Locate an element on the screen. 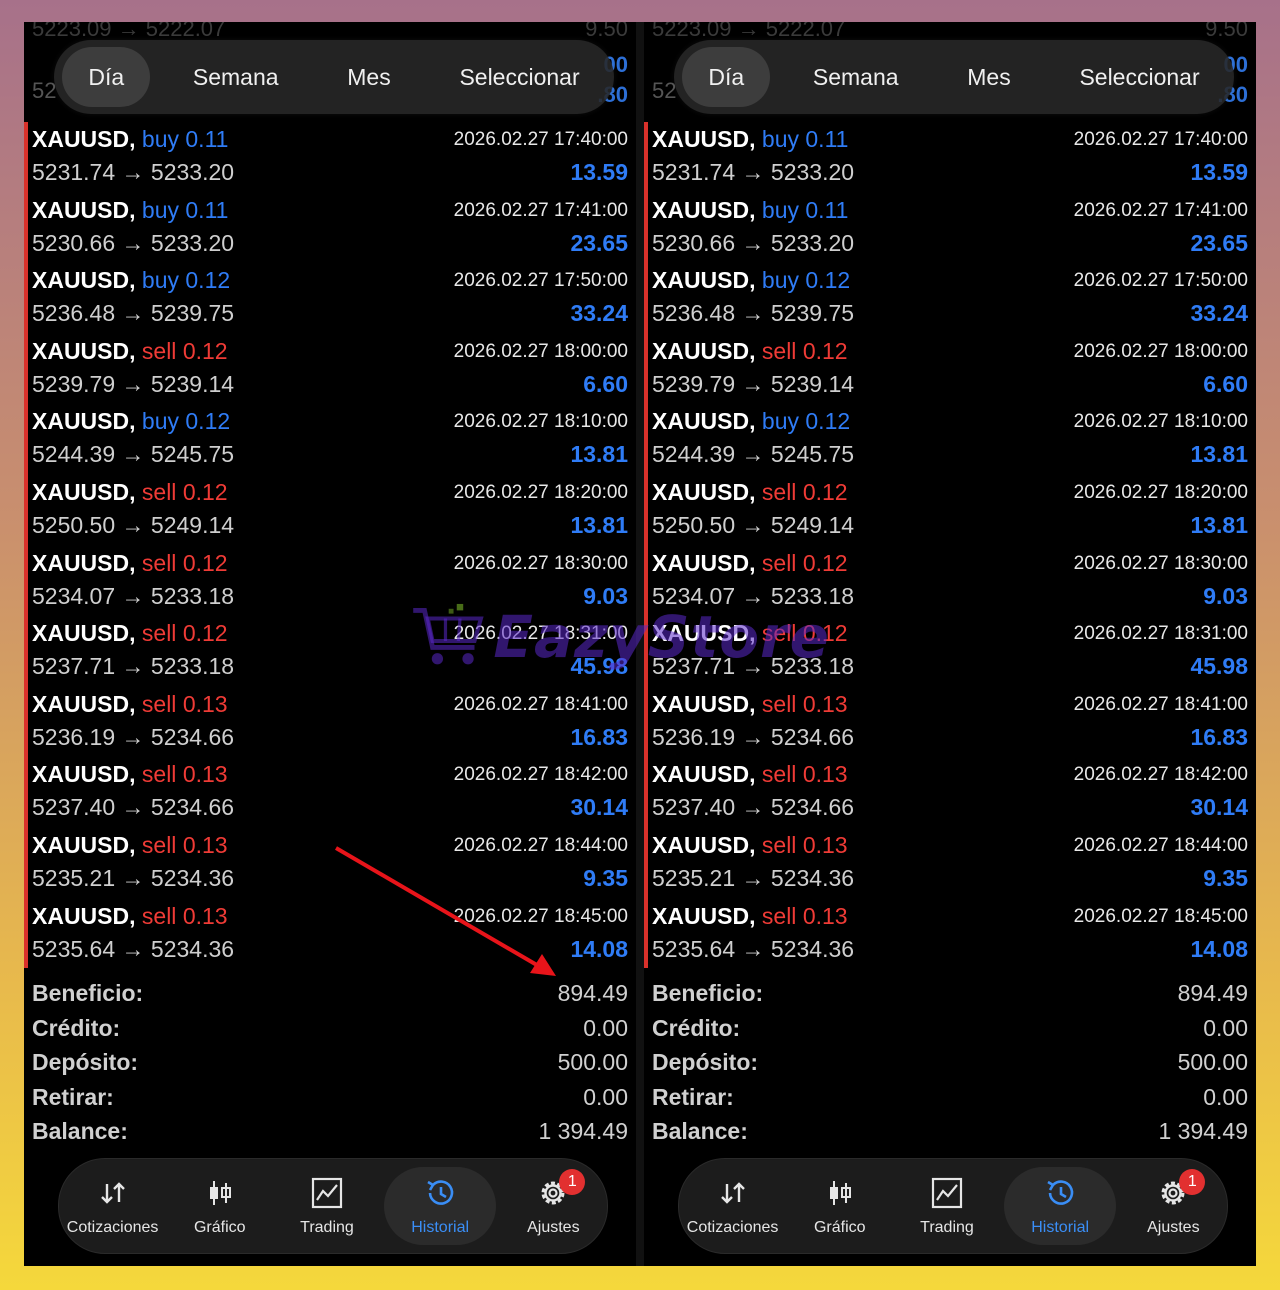  trade-prices: 5237.40 → 5234.66 is located at coordinates (133, 807).